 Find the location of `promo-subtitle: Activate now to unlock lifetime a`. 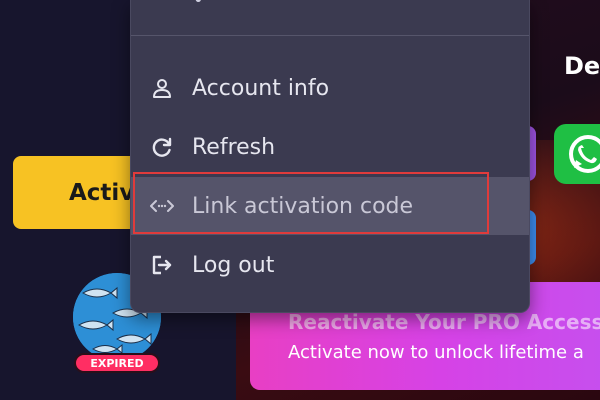

promo-subtitle: Activate now to unlock lifetime a is located at coordinates (436, 352).